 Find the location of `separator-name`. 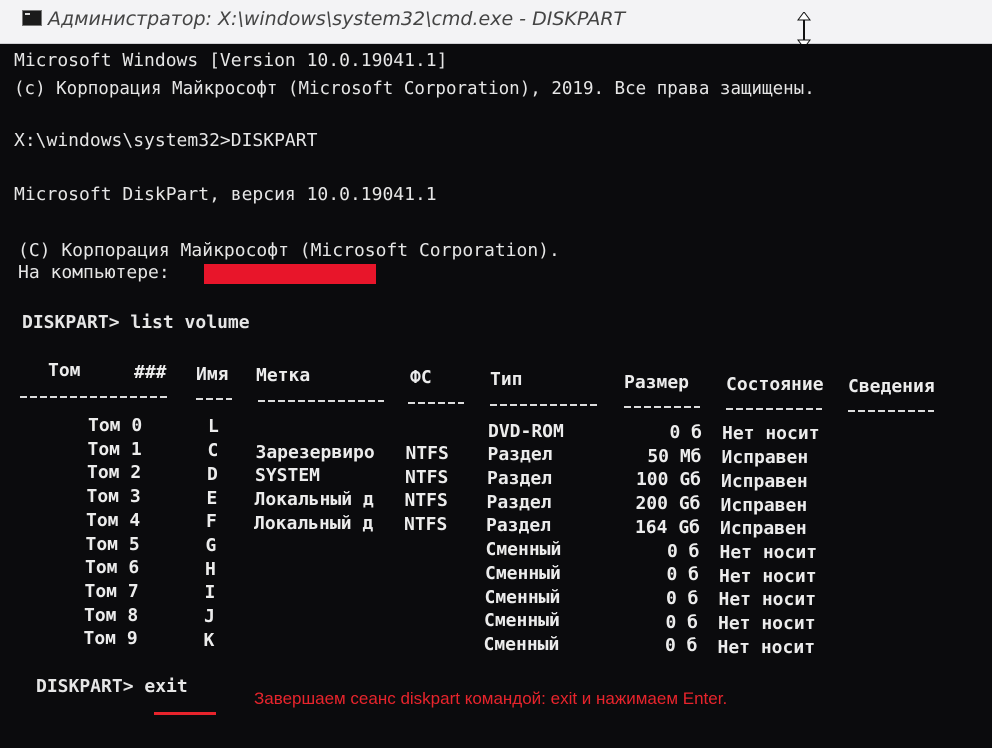

separator-name is located at coordinates (214, 399).